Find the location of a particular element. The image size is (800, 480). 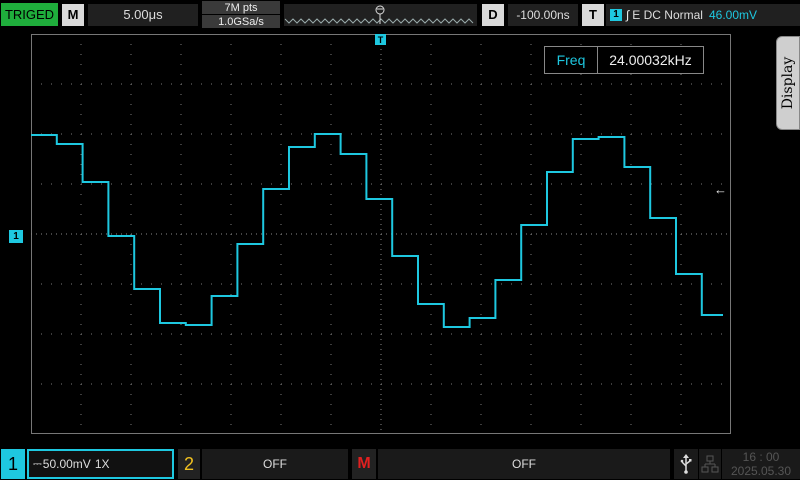

trigger-level-arrow-icon: ← is located at coordinates (720, 189).